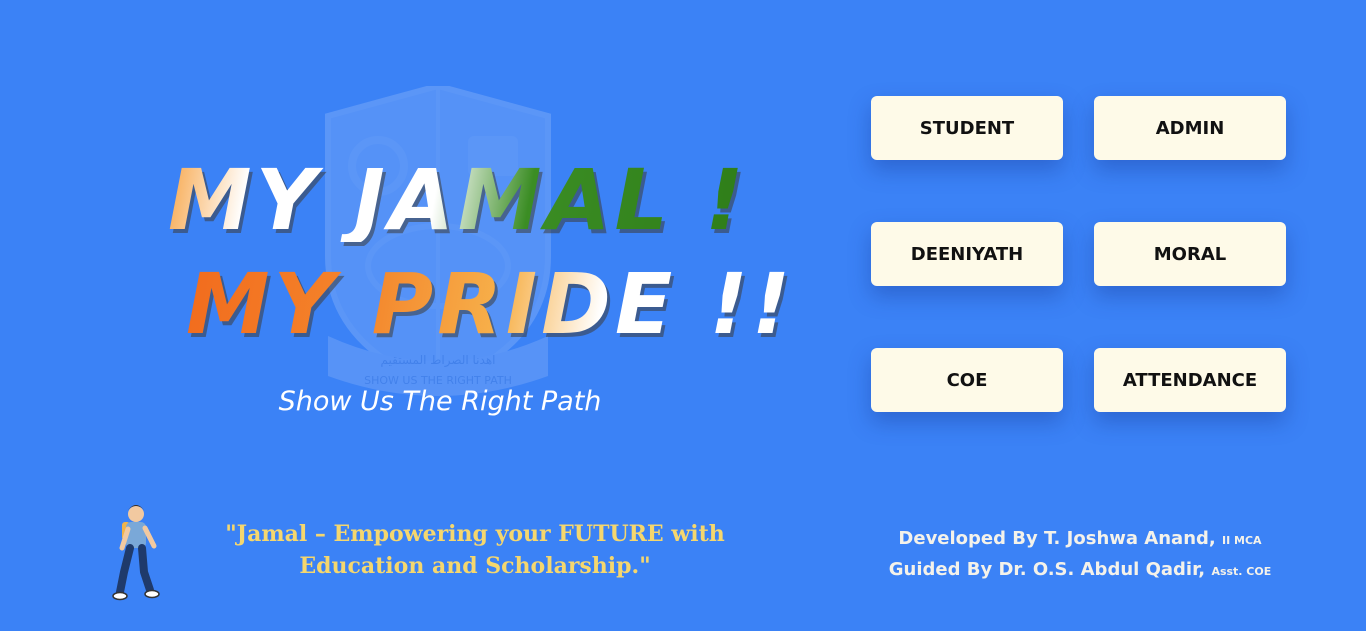  Describe the element at coordinates (475, 566) in the screenshot. I see `quote-line-2: Education and Scholarship."` at that location.